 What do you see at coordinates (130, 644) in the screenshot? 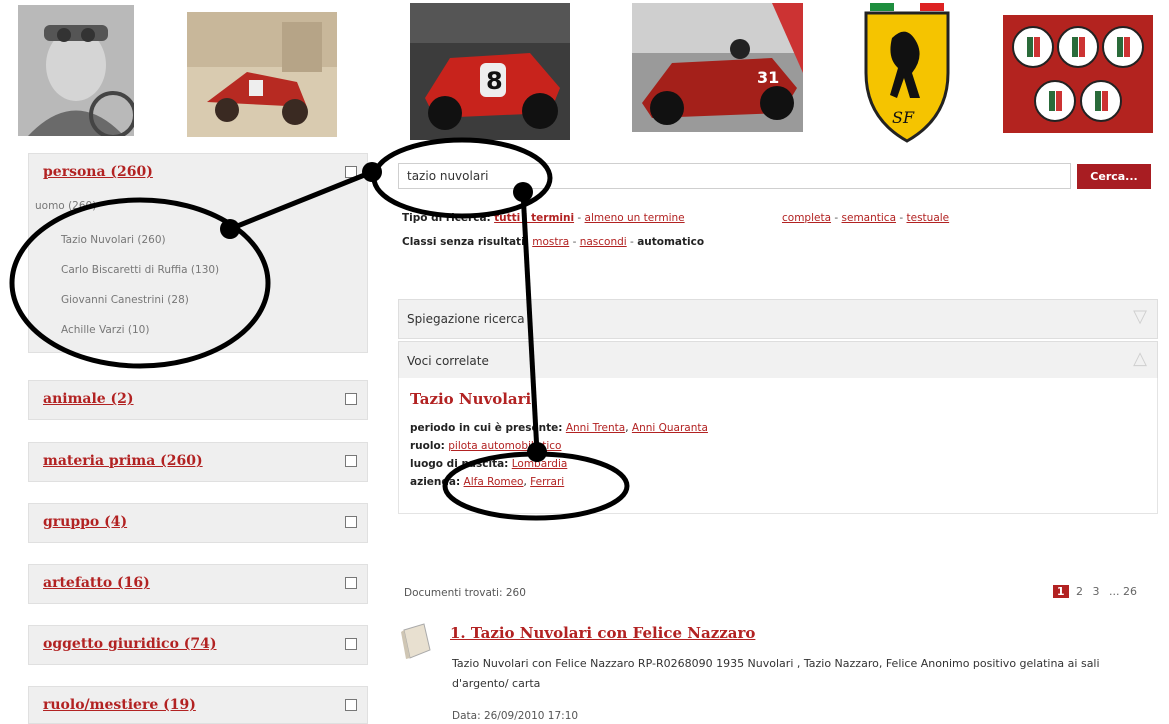
I see `facet-title: oggetto giuridico (74)` at bounding box center [130, 644].